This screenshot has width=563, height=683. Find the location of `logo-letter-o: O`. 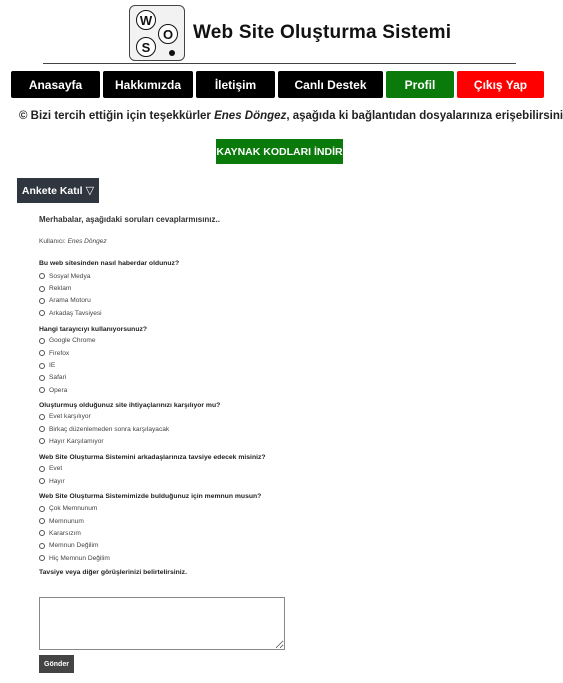

logo-letter-o: O is located at coordinates (168, 34).